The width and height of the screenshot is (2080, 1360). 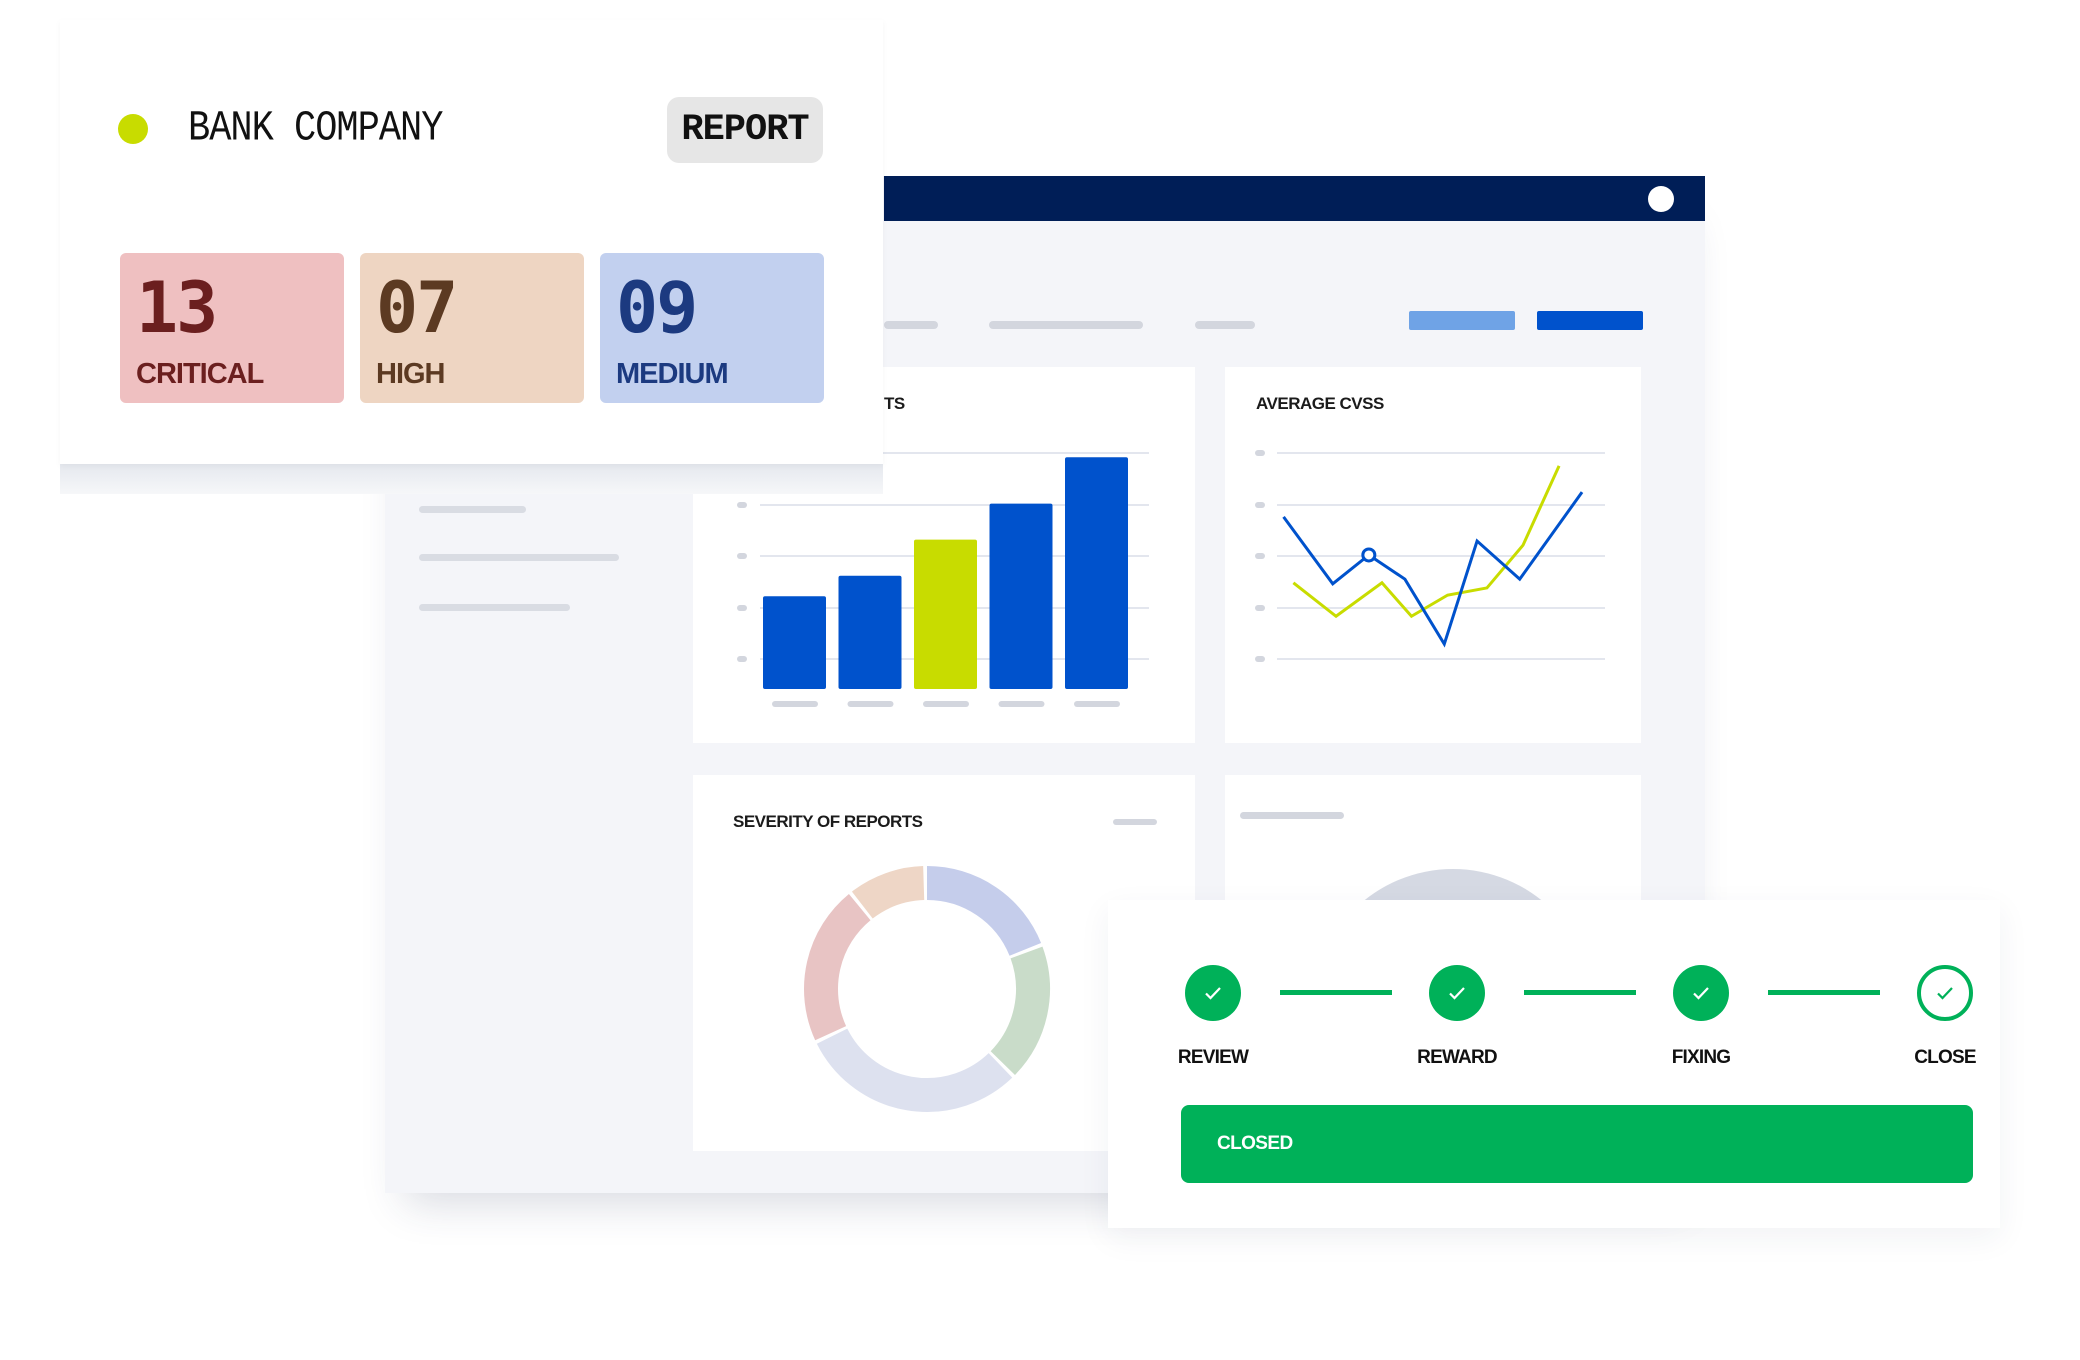 I want to click on pie-card, so click(x=1433, y=837).